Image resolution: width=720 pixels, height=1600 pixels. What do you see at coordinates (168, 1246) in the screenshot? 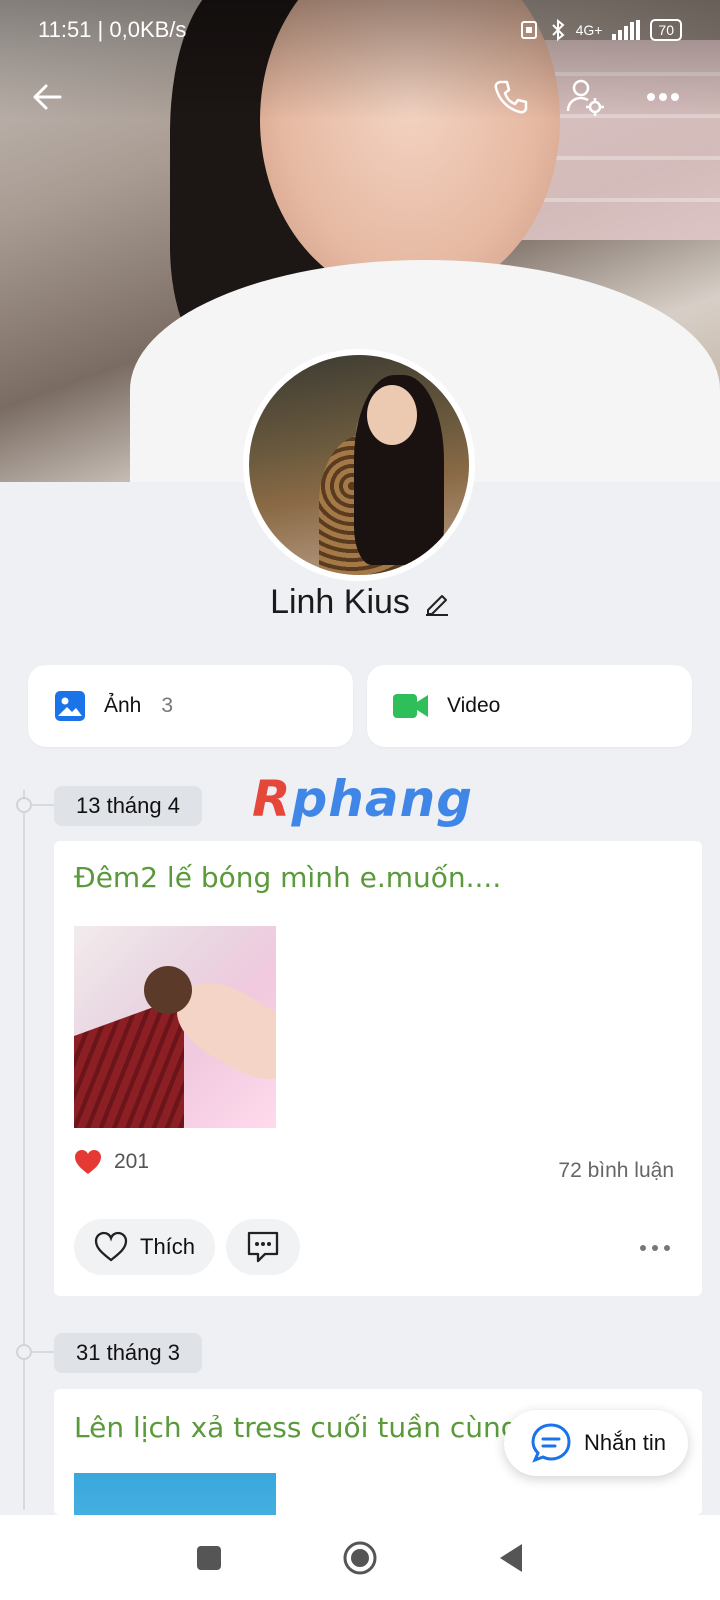
I see `like-label: Thích` at bounding box center [168, 1246].